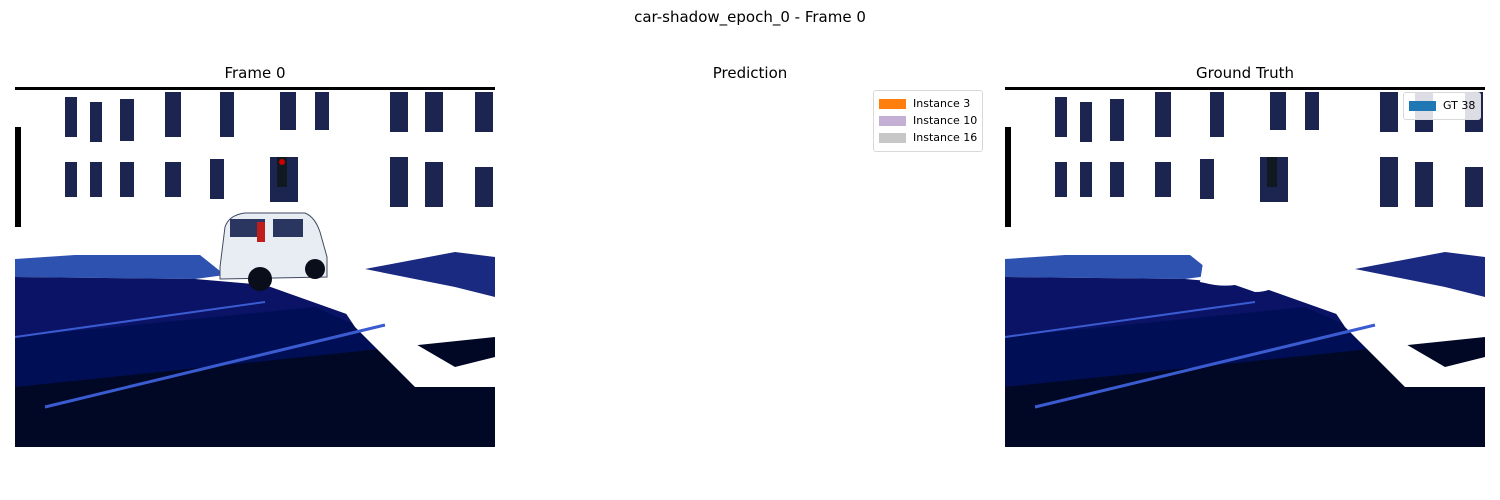 The width and height of the screenshot is (1500, 500). I want to click on ground-truth-legend: GT 38, so click(1442, 106).